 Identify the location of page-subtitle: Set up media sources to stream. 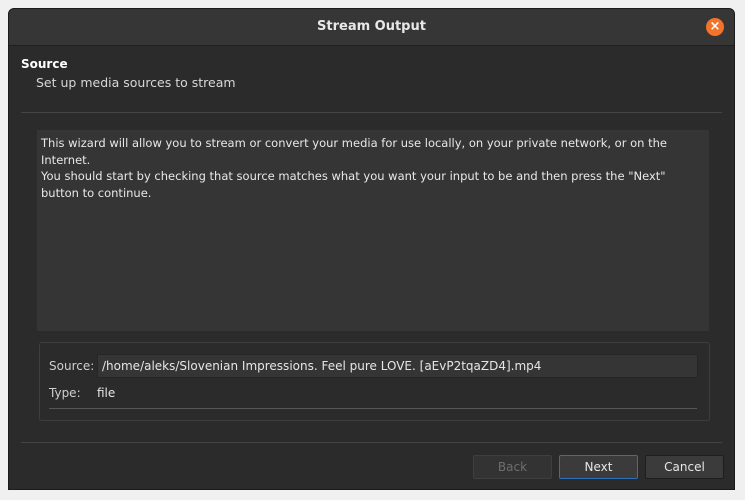
(136, 82).